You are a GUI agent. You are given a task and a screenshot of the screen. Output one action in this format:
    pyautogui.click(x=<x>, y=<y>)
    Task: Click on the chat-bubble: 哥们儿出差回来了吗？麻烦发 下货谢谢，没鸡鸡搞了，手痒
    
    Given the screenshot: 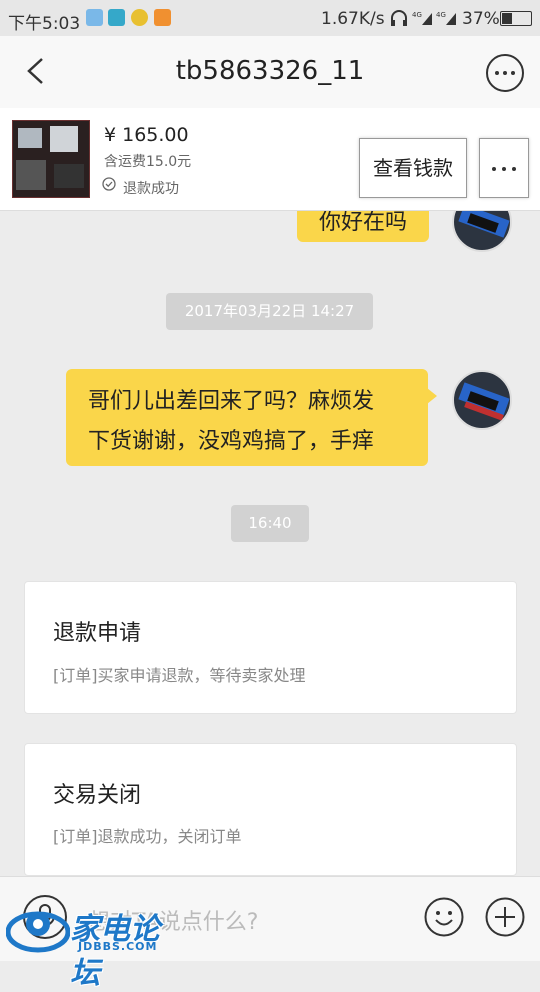 What is the action you would take?
    pyautogui.click(x=247, y=417)
    